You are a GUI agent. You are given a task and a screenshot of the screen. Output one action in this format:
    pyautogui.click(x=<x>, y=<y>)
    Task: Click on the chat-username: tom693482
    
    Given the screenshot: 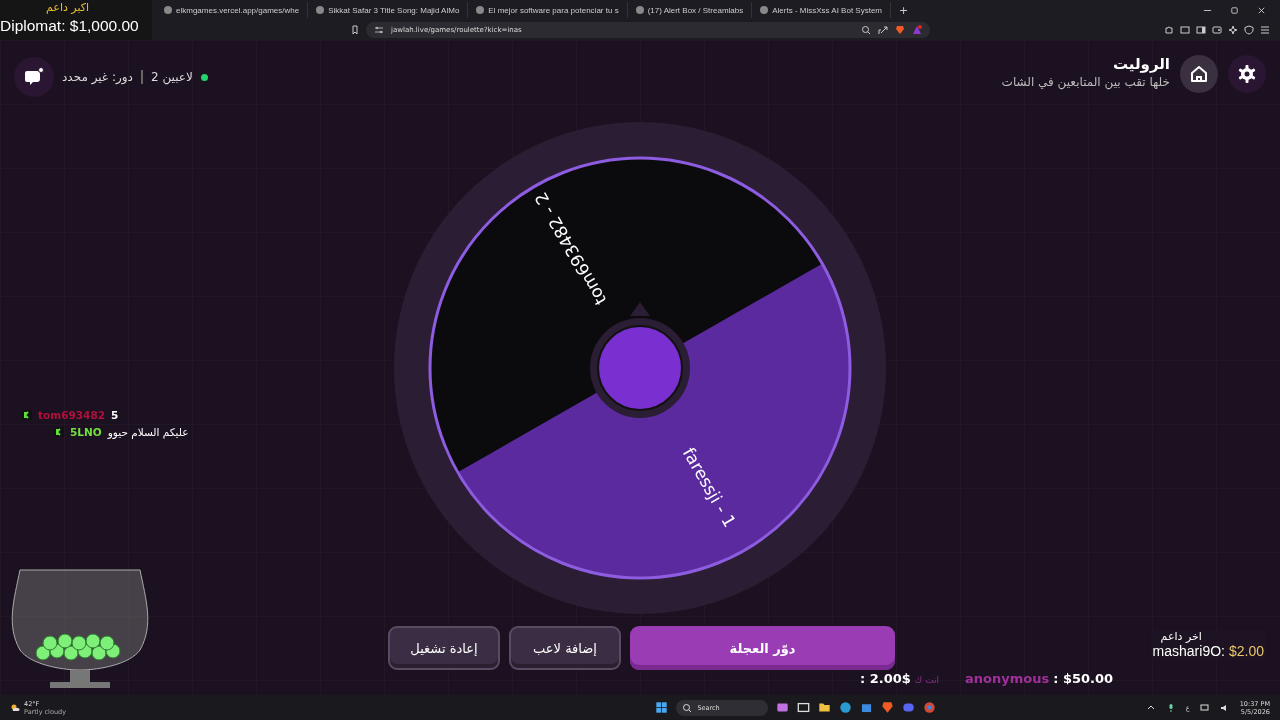 What is the action you would take?
    pyautogui.click(x=71, y=415)
    